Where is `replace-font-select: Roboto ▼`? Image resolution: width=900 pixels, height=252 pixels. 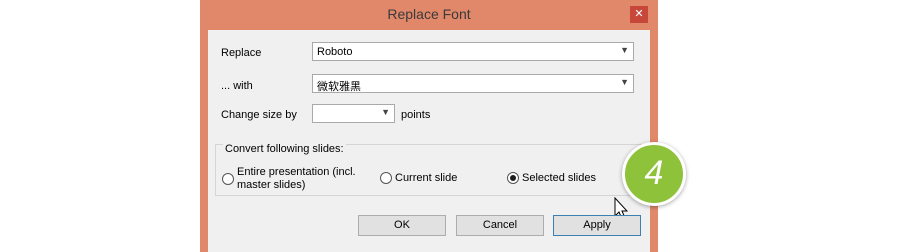 replace-font-select: Roboto ▼ is located at coordinates (473, 51).